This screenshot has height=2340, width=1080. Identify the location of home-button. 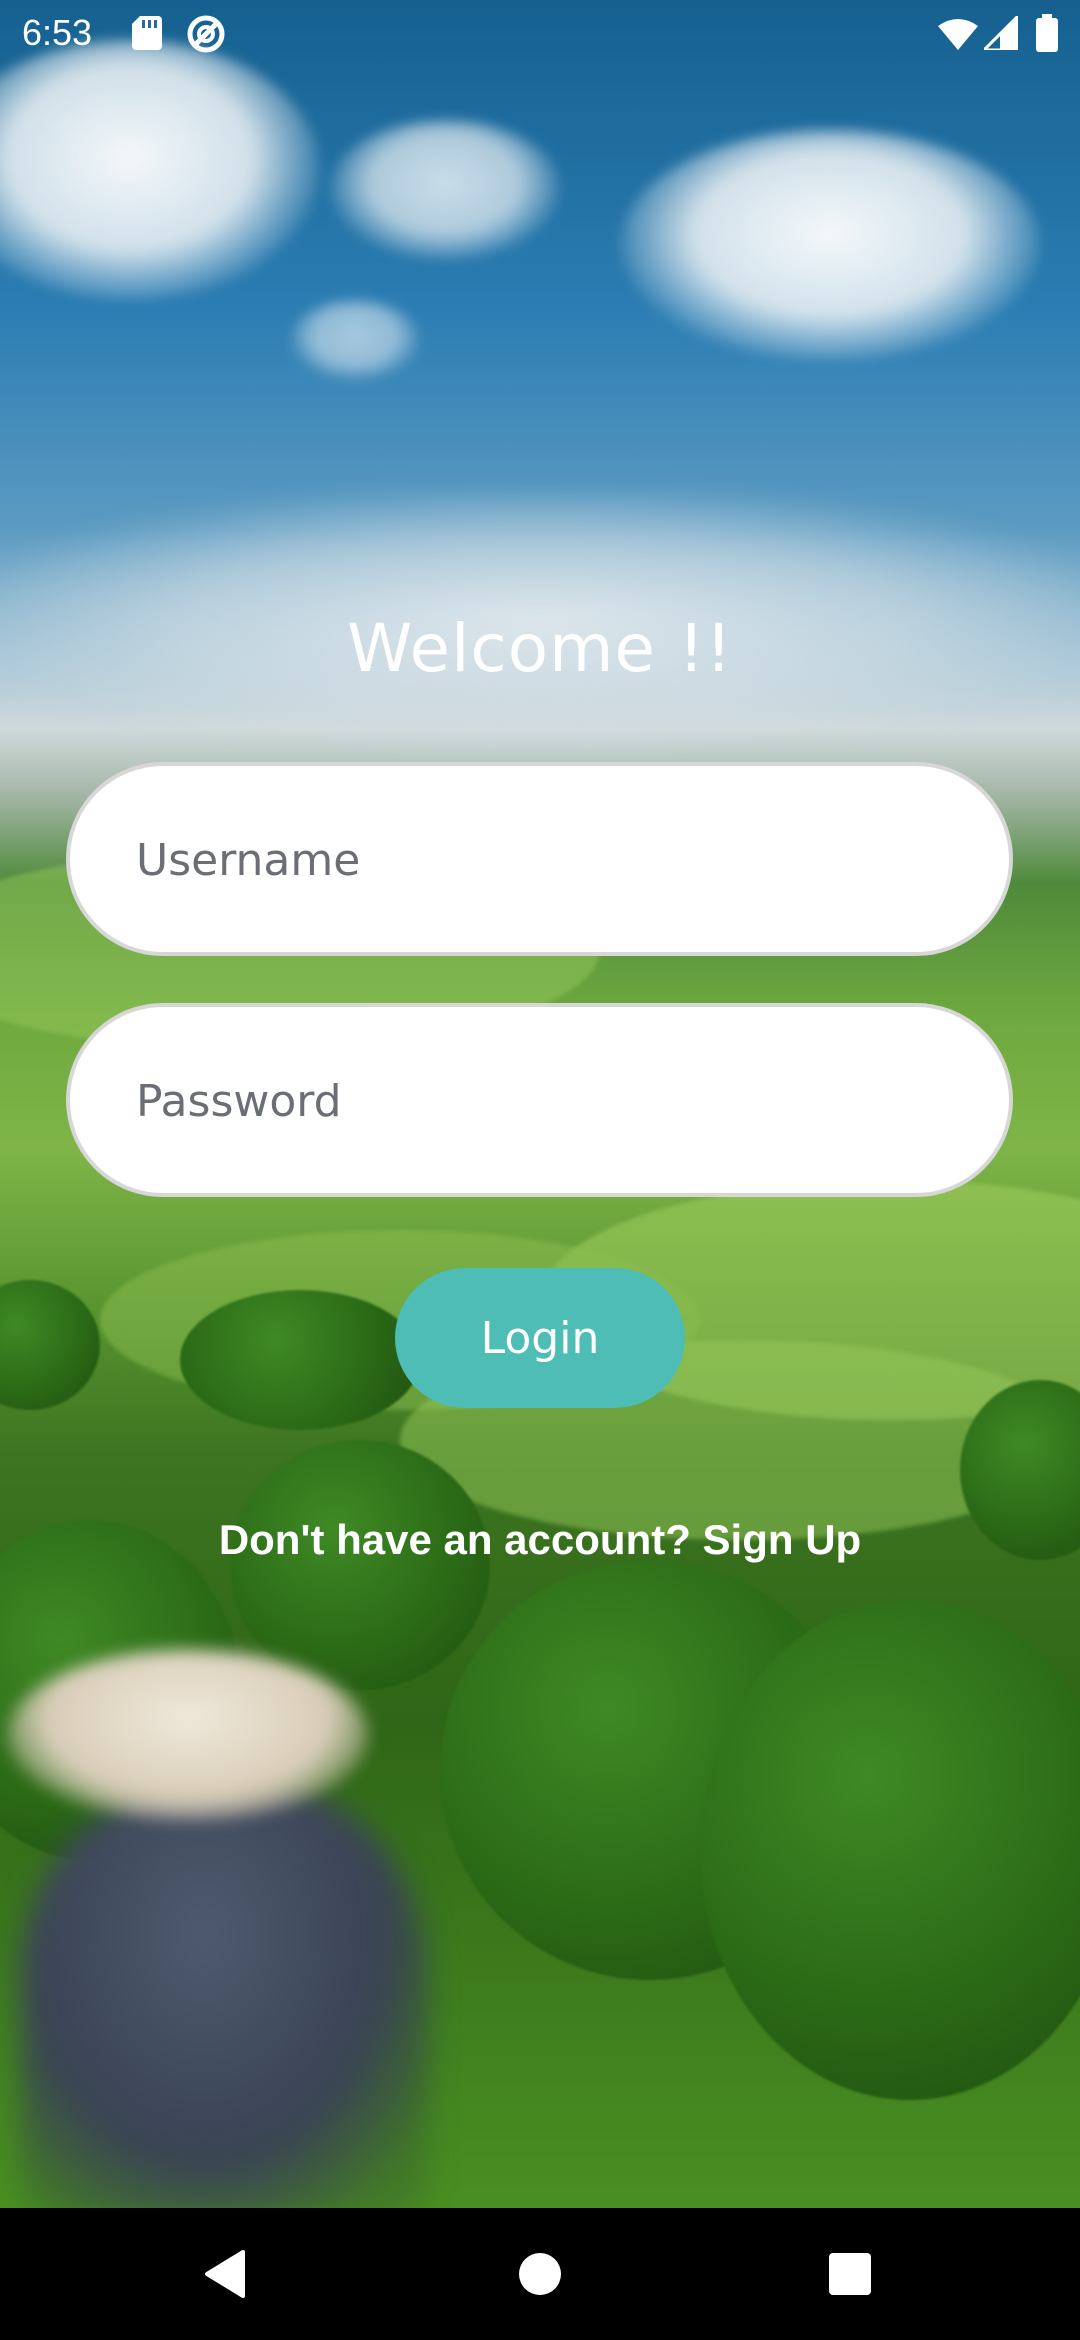
(540, 2274).